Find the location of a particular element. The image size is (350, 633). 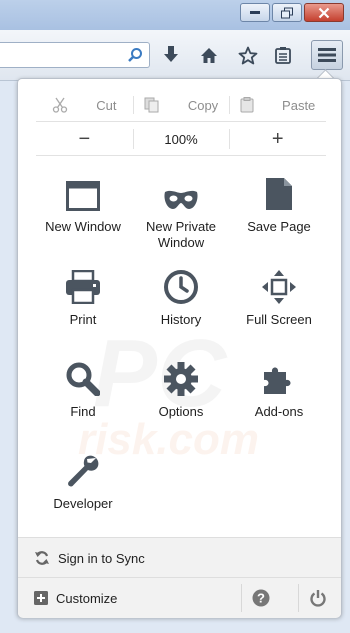

downloads-button is located at coordinates (171, 55).